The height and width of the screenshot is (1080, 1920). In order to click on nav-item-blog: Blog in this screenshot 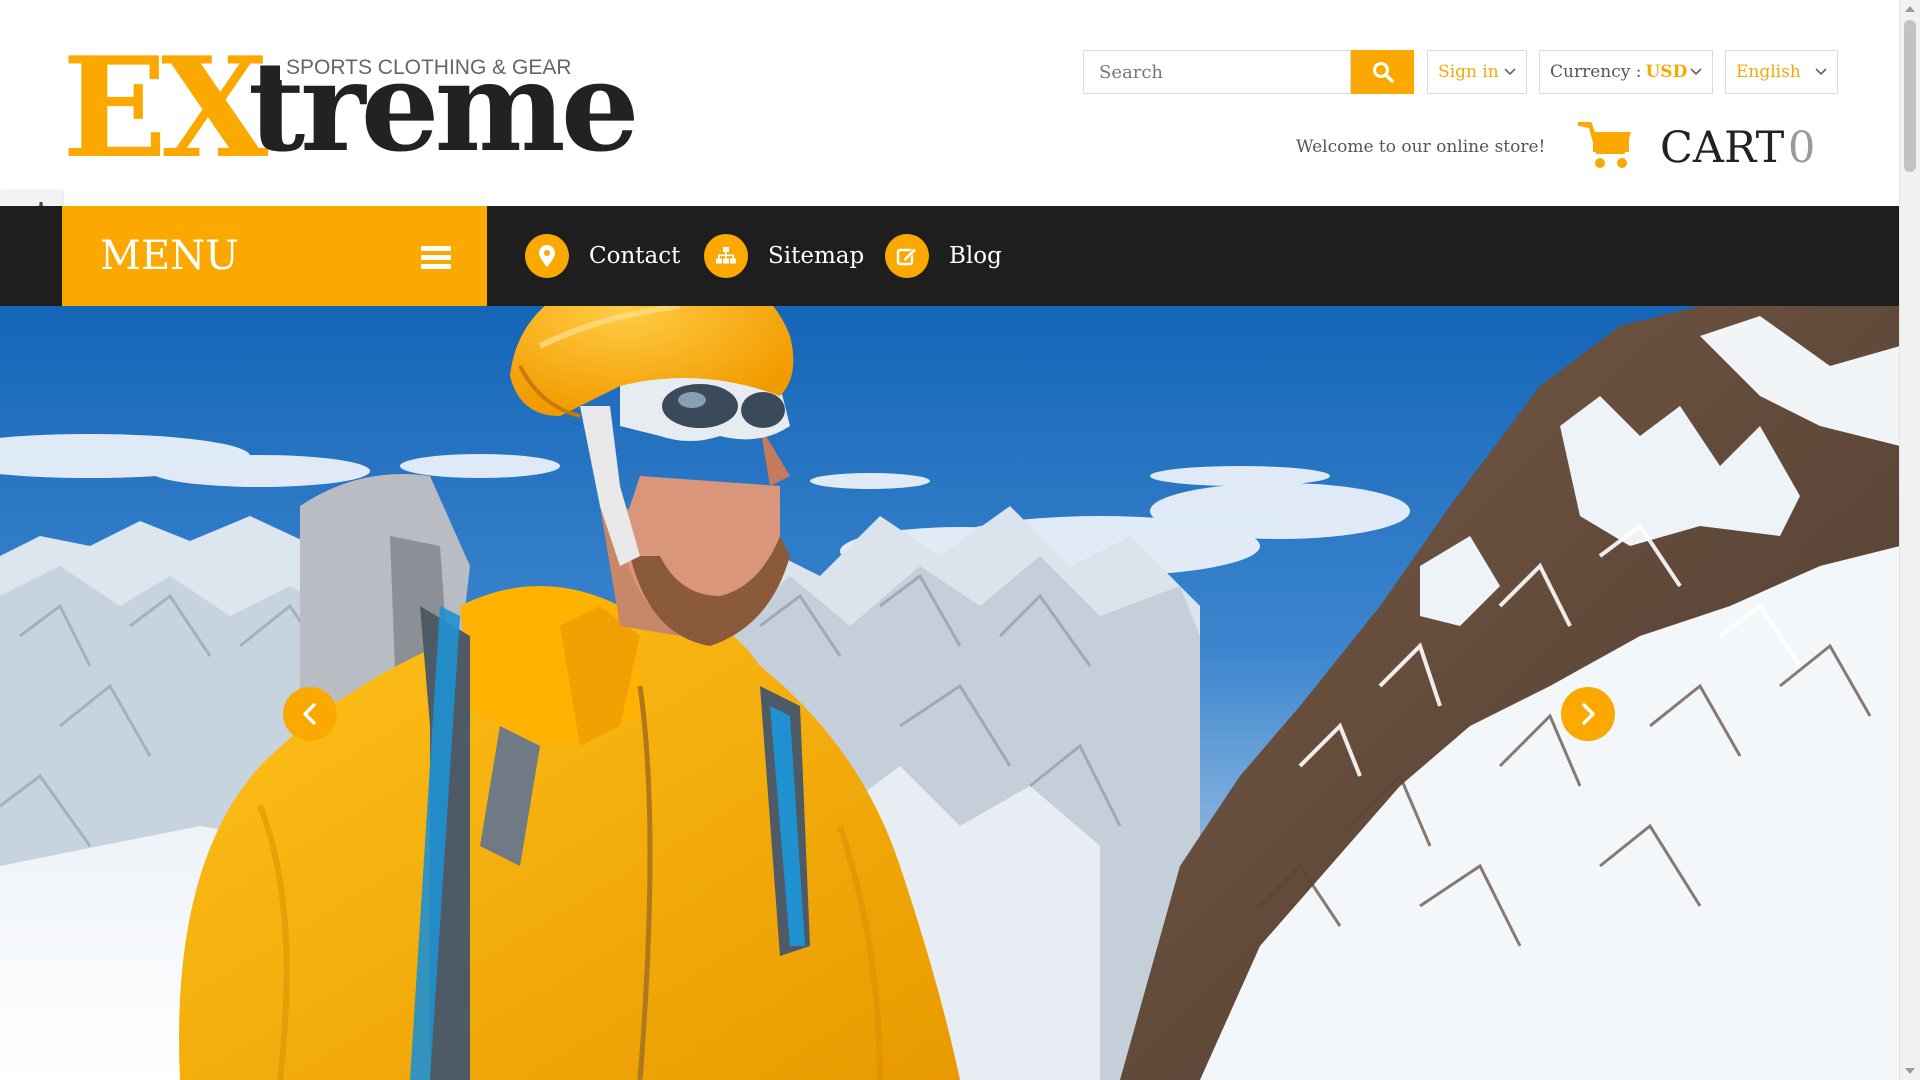, I will do `click(943, 256)`.